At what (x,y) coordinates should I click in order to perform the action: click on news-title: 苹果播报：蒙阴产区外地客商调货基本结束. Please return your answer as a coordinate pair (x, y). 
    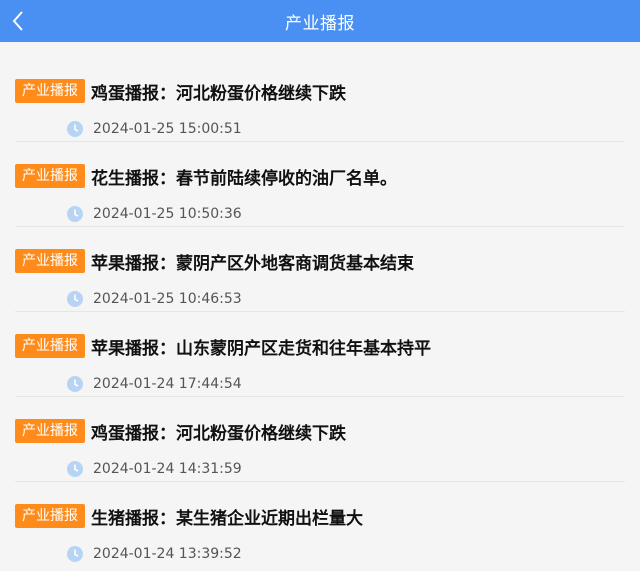
    Looking at the image, I should click on (252, 263).